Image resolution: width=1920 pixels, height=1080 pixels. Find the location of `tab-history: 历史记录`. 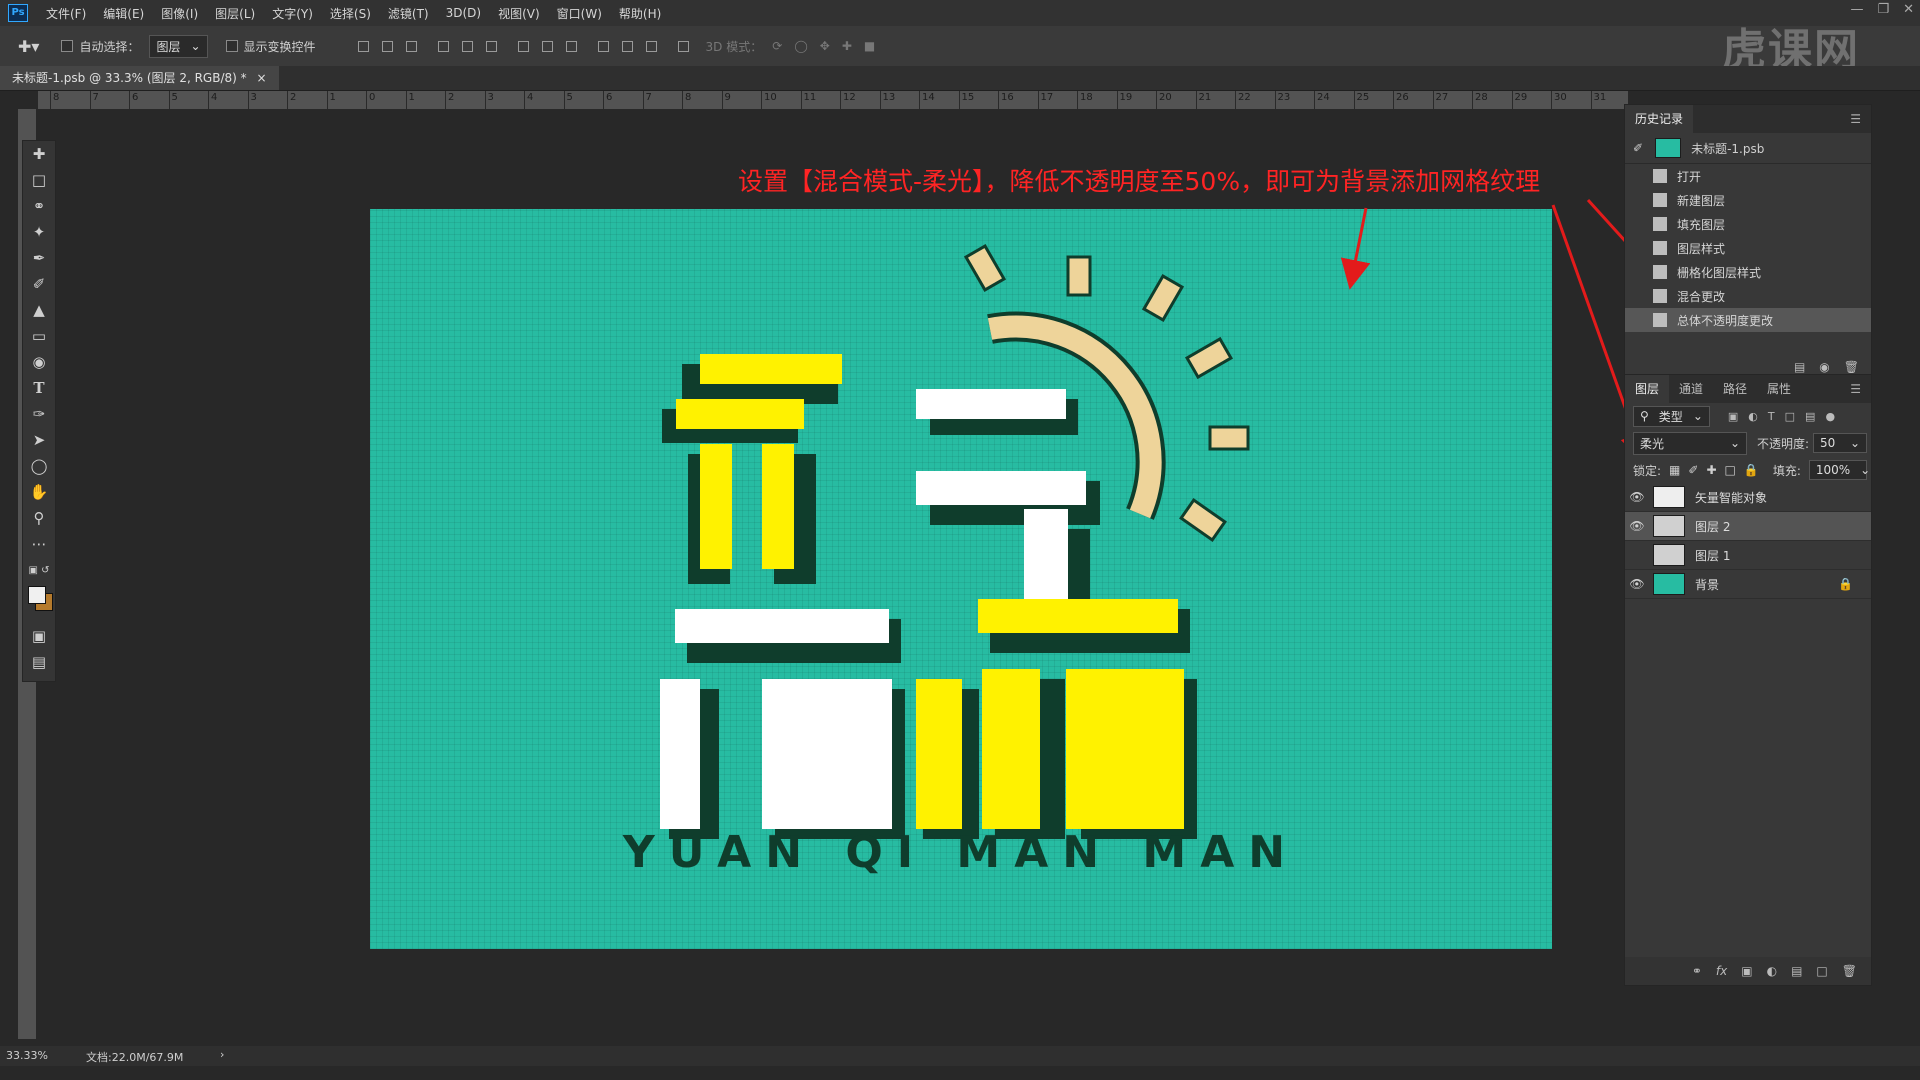

tab-history: 历史记录 is located at coordinates (1659, 119).